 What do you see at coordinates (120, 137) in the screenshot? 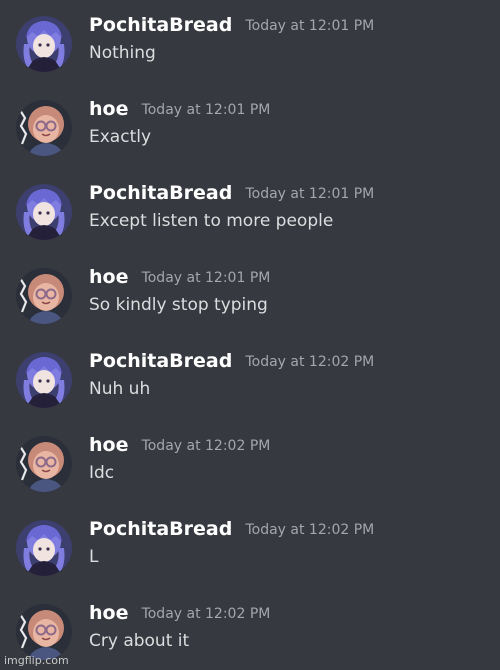
I see `message-text: Exactly` at bounding box center [120, 137].